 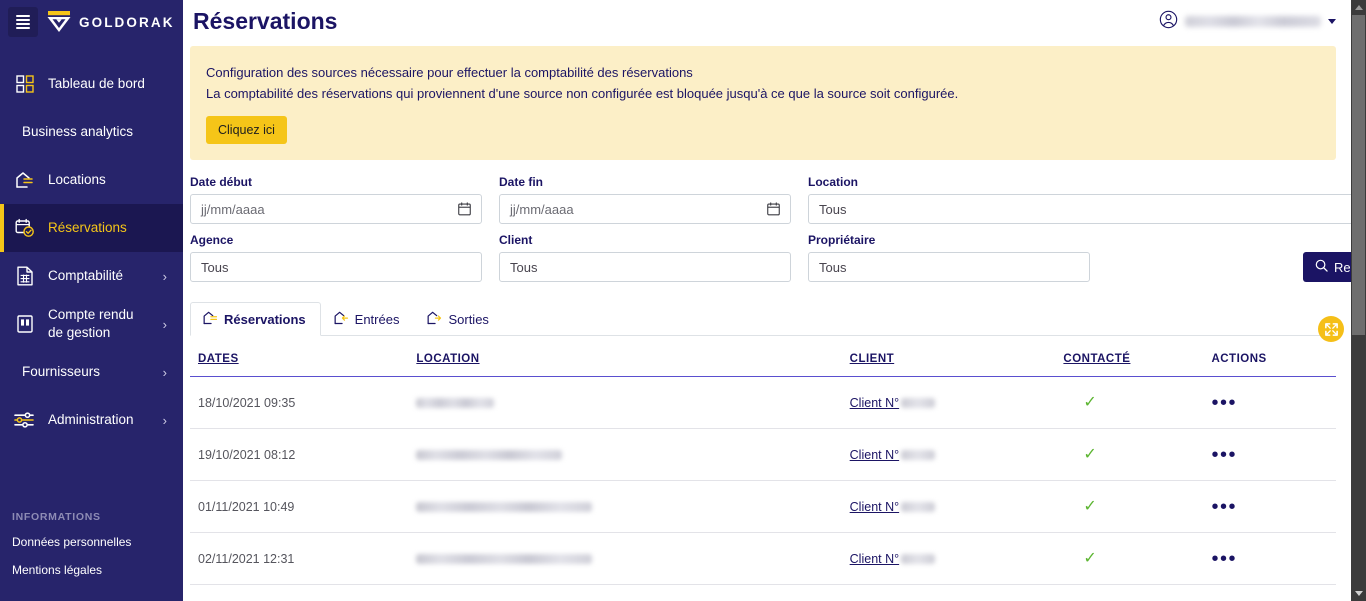 What do you see at coordinates (645, 267) in the screenshot?
I see `client-input: Tous` at bounding box center [645, 267].